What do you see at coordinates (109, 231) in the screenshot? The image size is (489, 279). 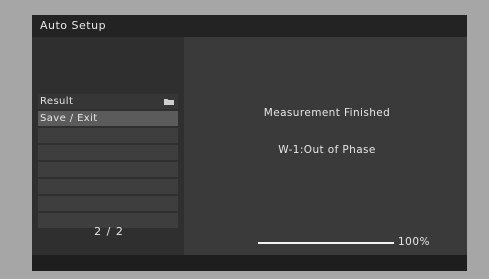 I see `page-indicator: 2 / 2` at bounding box center [109, 231].